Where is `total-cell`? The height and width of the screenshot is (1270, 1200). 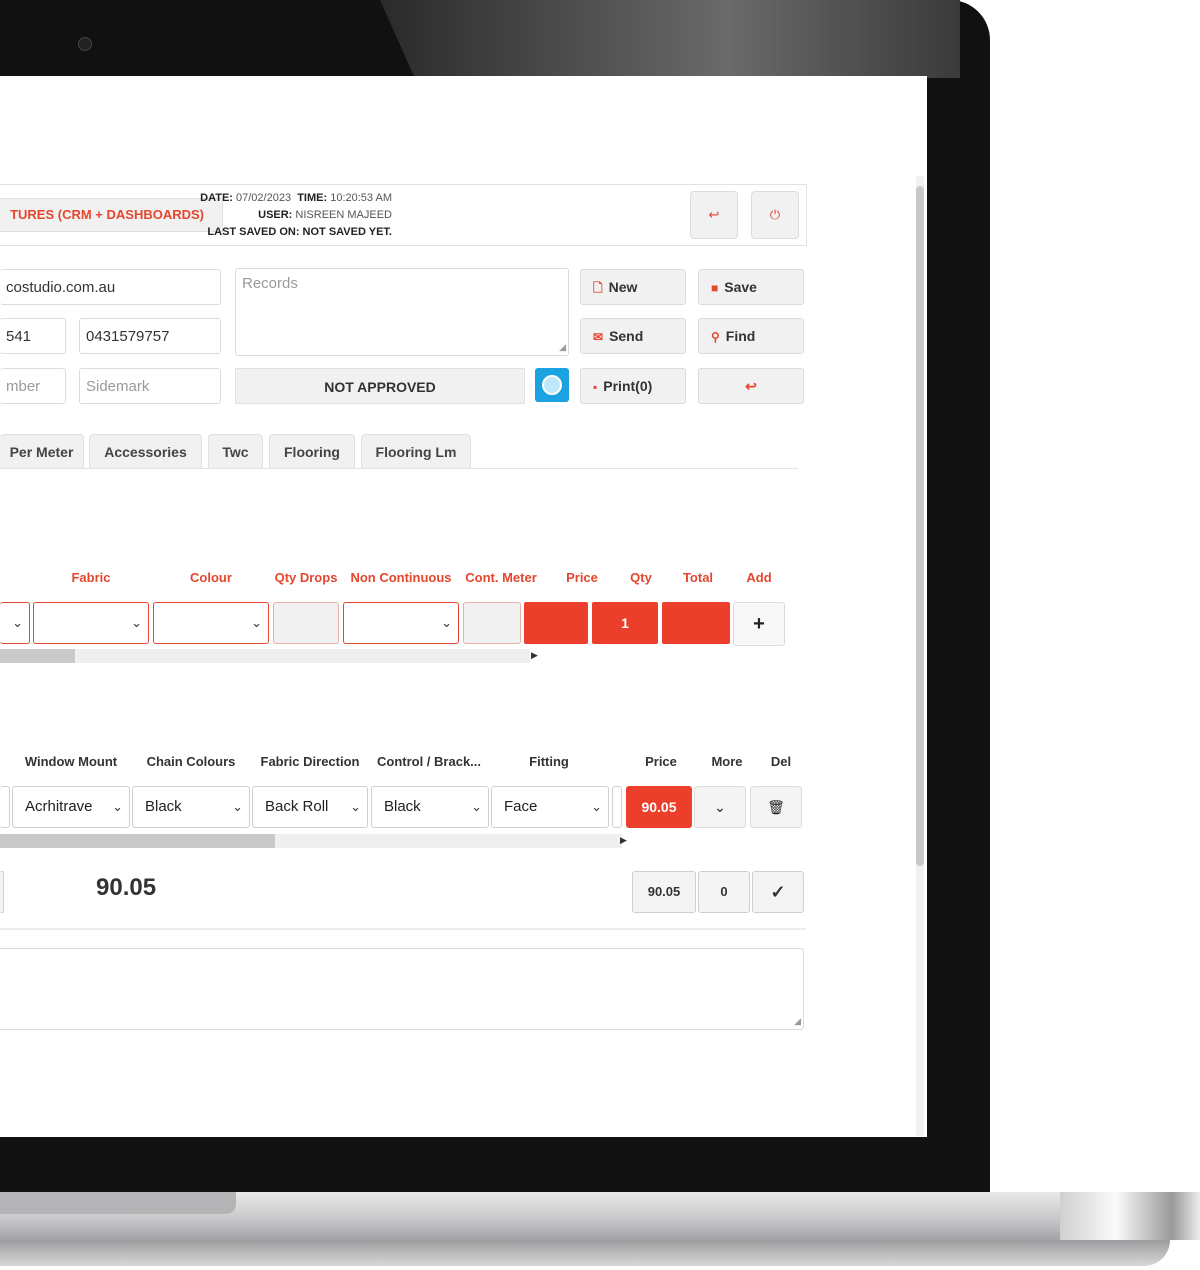
total-cell is located at coordinates (696, 623).